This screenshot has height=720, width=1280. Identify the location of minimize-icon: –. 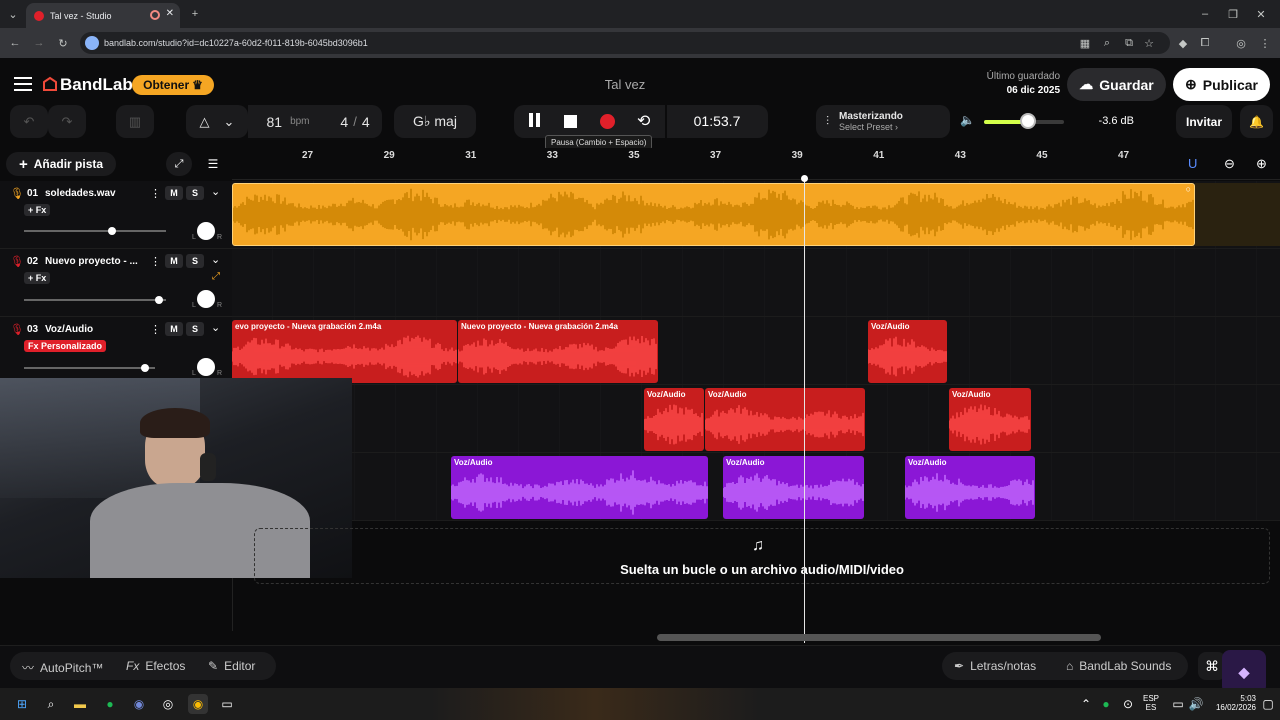
(1205, 14).